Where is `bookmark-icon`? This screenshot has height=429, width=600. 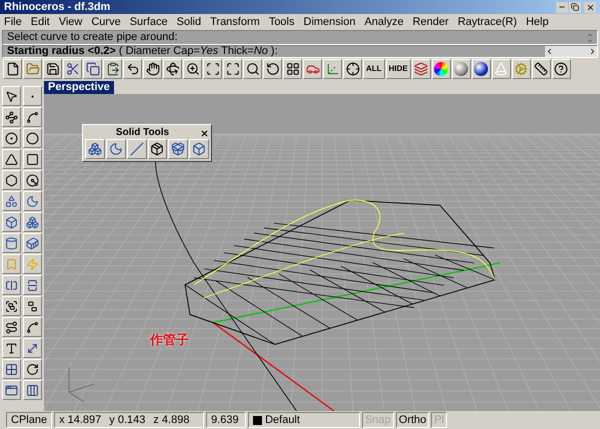
bookmark-icon is located at coordinates (11, 264).